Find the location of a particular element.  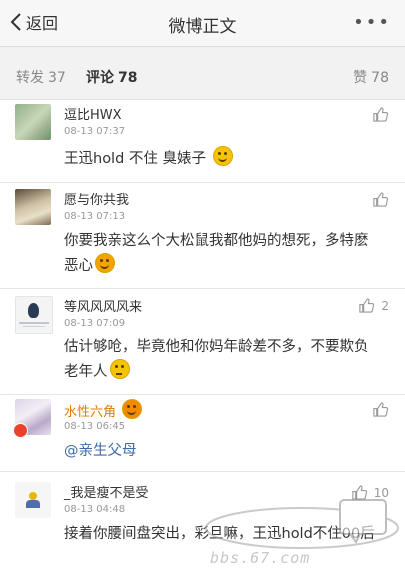

comment-text: 估计够呛，毕竟他和你妈年龄差不多，不要欺负老年人 is located at coordinates (222, 359).